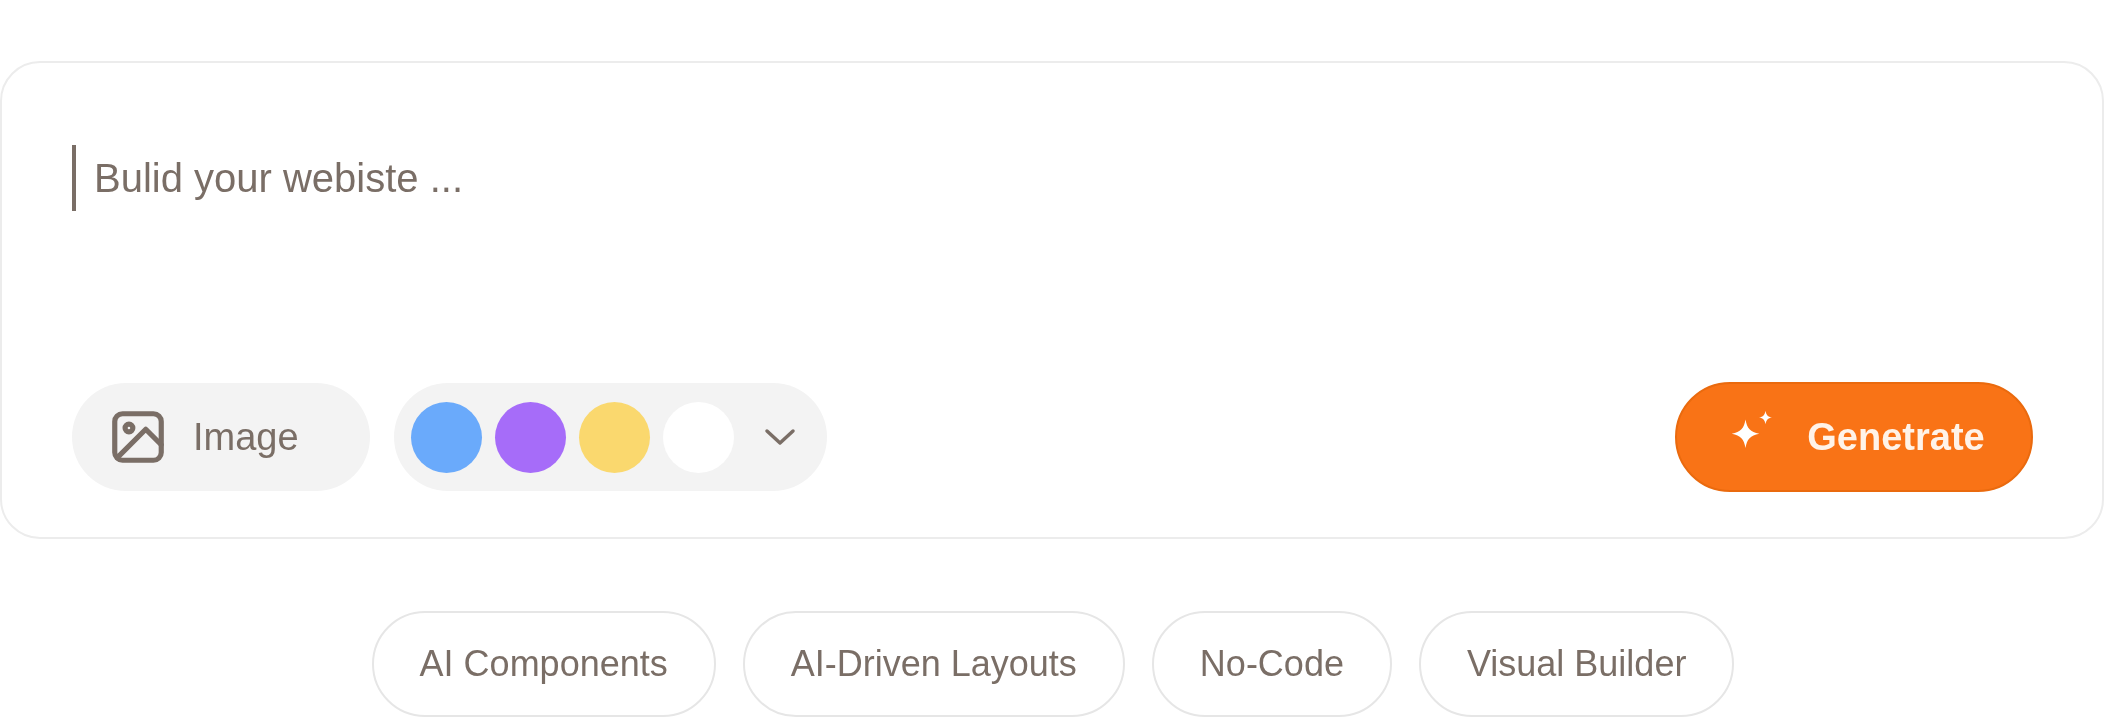  I want to click on text-cursor, so click(74, 178).